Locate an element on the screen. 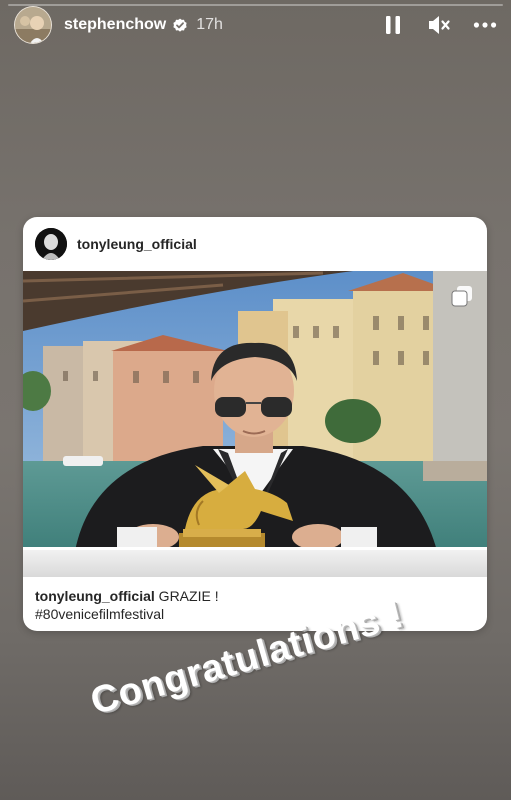  post-avatar is located at coordinates (51, 244).